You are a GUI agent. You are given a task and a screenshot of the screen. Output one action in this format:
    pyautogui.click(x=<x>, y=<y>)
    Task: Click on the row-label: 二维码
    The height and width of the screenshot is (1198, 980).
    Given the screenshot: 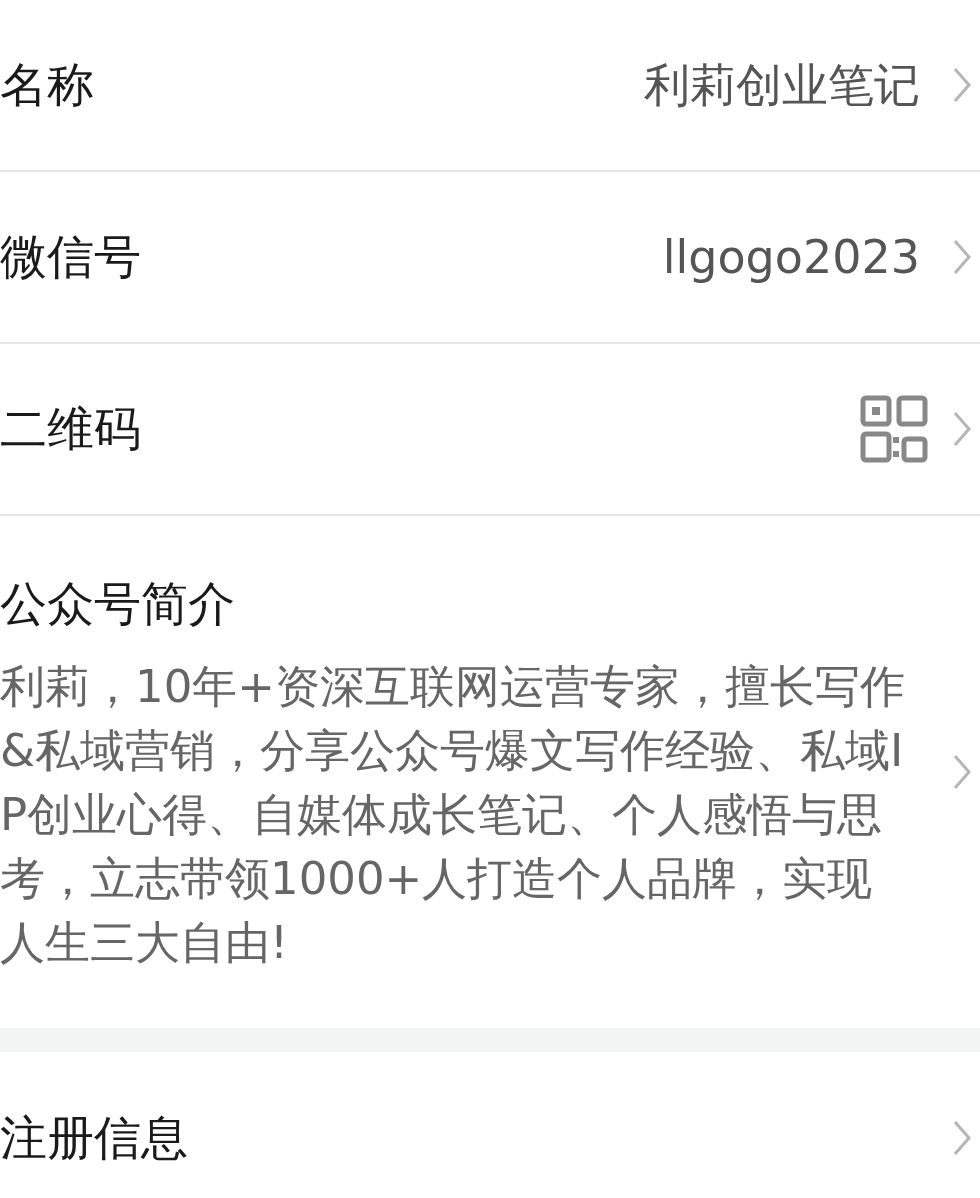 What is the action you would take?
    pyautogui.click(x=71, y=428)
    